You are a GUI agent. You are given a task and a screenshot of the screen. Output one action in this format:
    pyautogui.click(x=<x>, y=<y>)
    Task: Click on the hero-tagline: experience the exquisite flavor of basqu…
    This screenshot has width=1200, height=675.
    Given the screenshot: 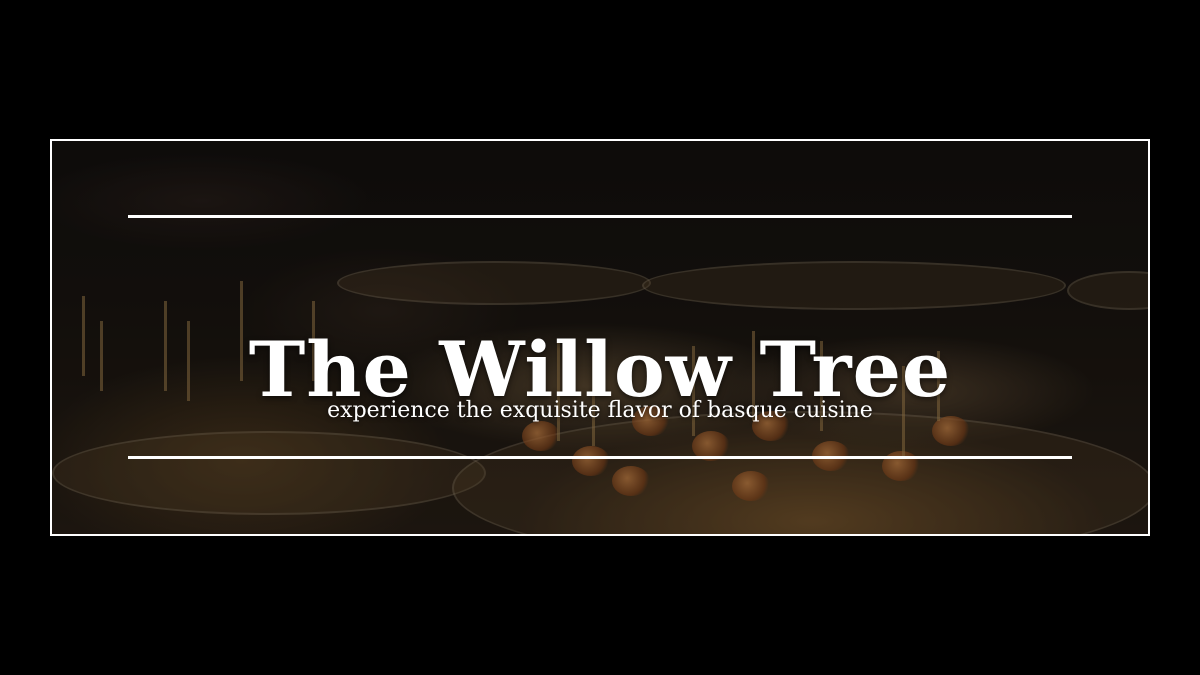 What is the action you would take?
    pyautogui.click(x=600, y=410)
    